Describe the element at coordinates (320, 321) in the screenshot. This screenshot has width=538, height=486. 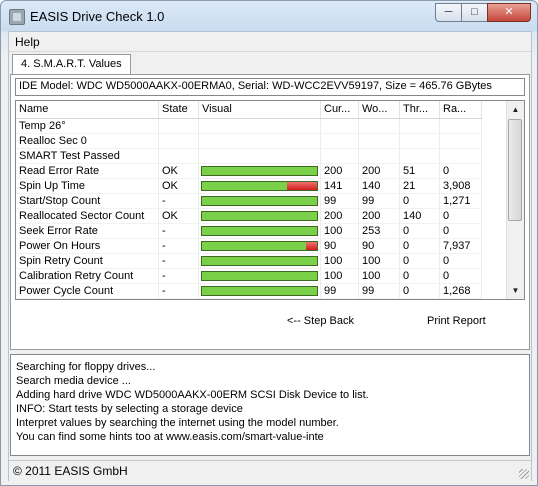
I see `step-back-button: <-- Step Back` at that location.